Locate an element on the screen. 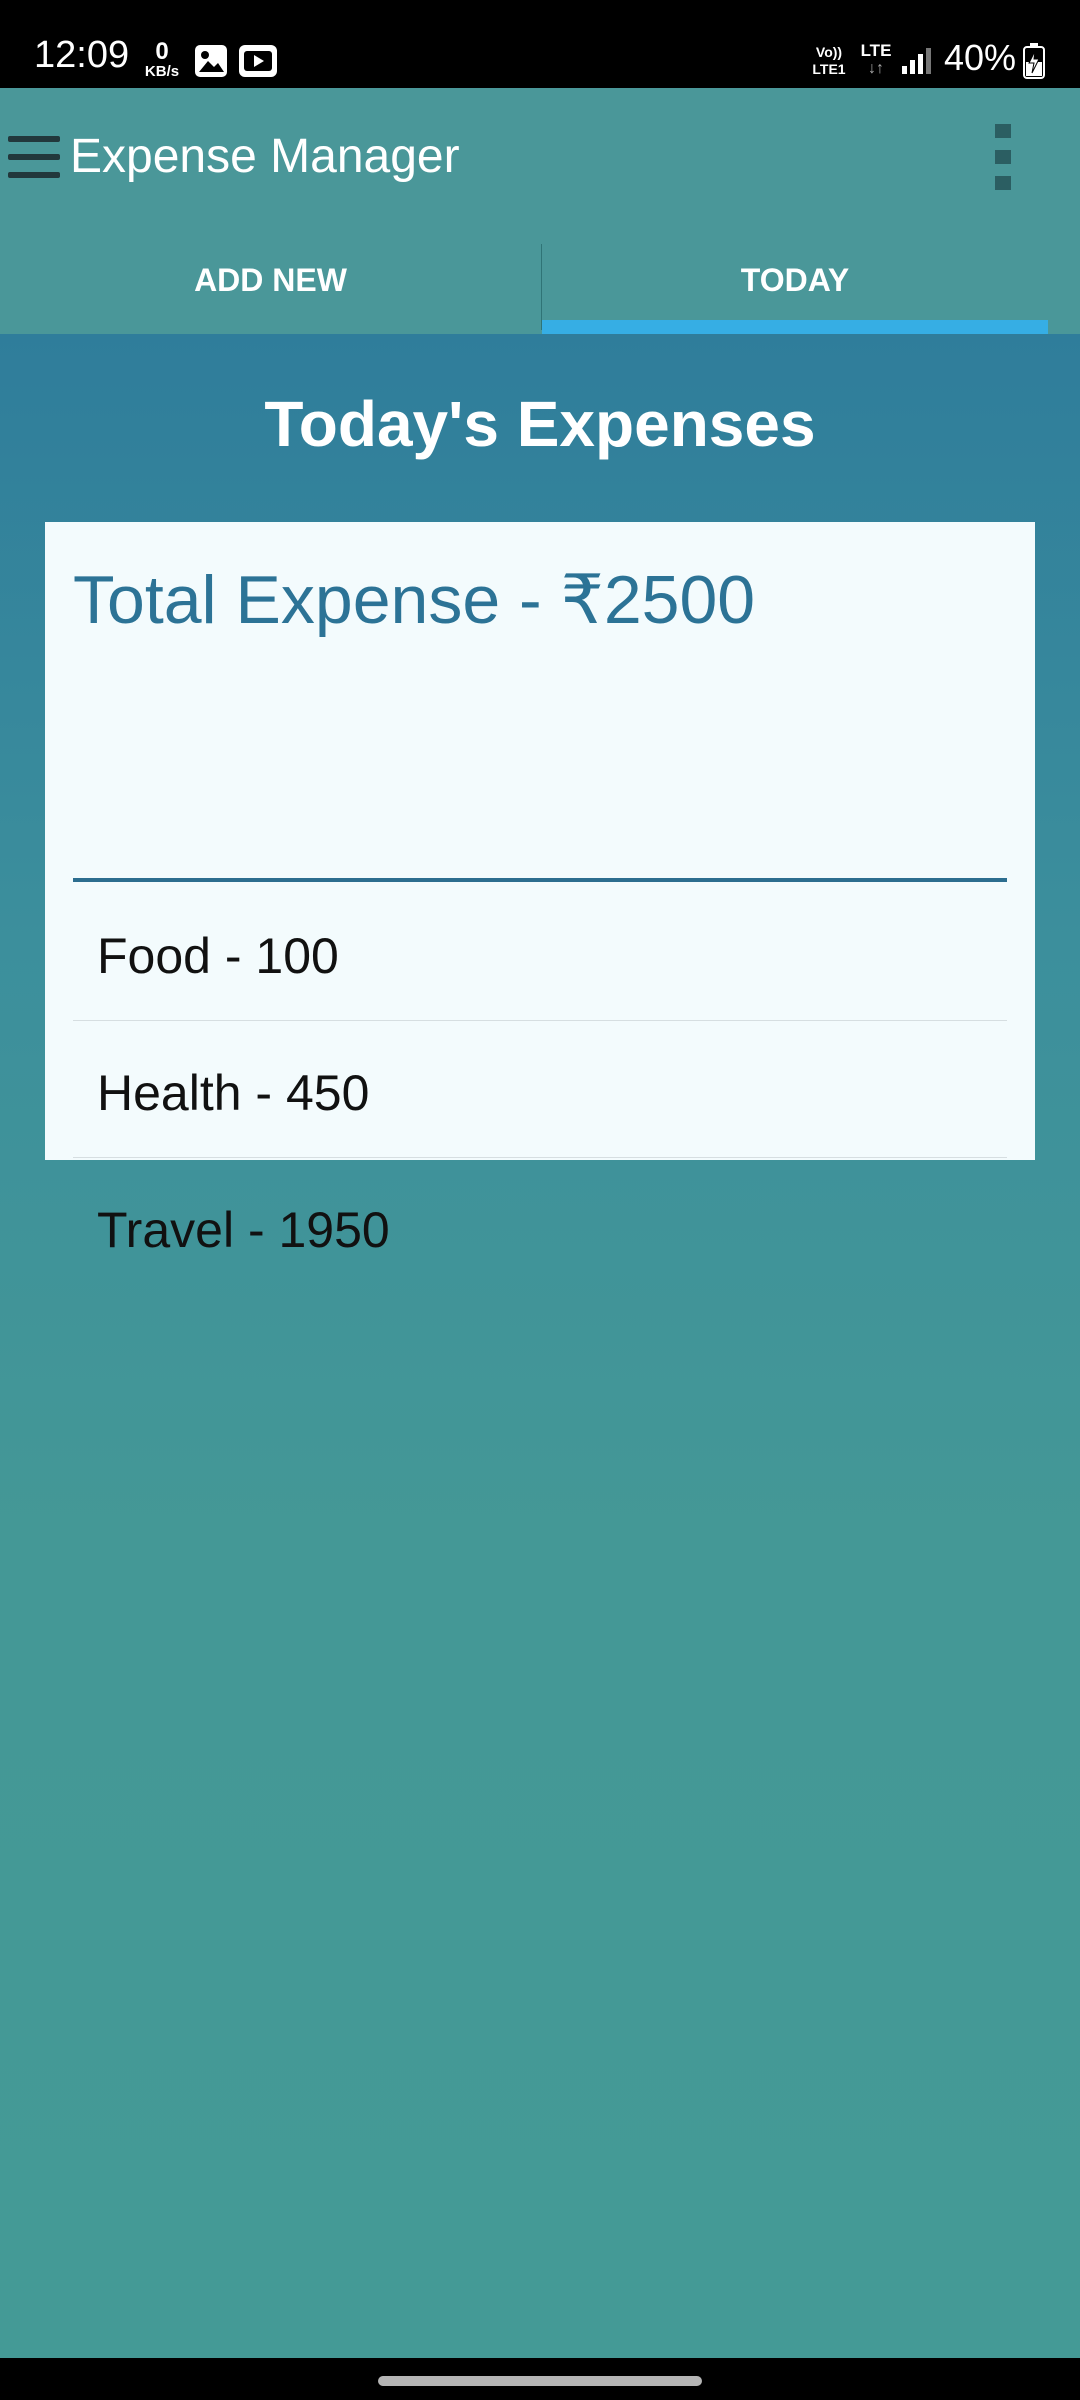 This screenshot has width=1080, height=2400. expense-item-food: Food - 100 is located at coordinates (540, 952).